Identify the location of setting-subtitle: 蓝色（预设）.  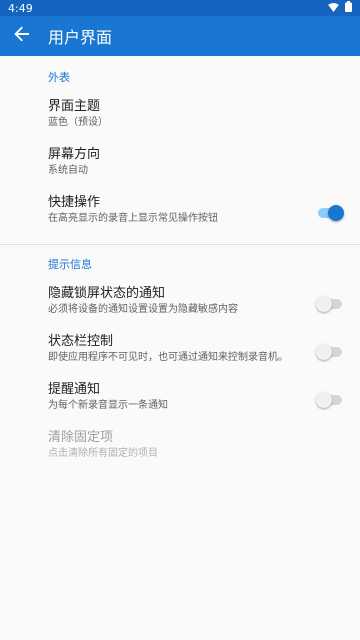
(78, 122).